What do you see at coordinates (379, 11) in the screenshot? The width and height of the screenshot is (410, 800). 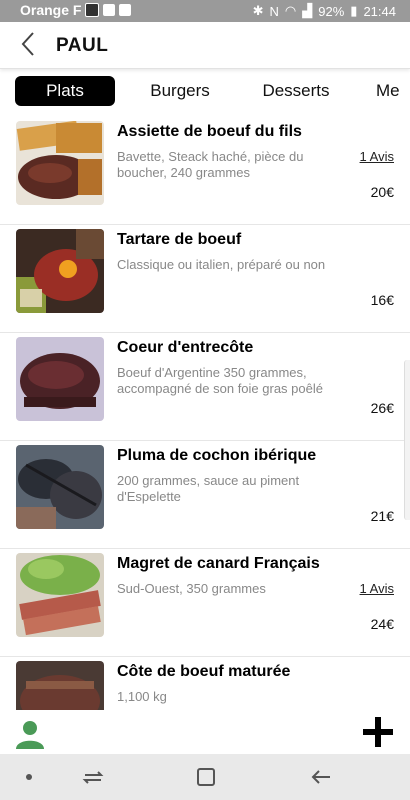 I see `clock: 21:44` at bounding box center [379, 11].